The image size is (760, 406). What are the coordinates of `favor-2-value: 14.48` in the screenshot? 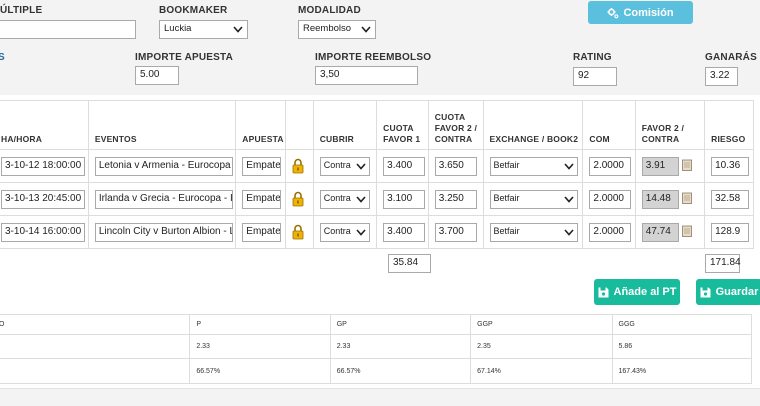 It's located at (660, 199).